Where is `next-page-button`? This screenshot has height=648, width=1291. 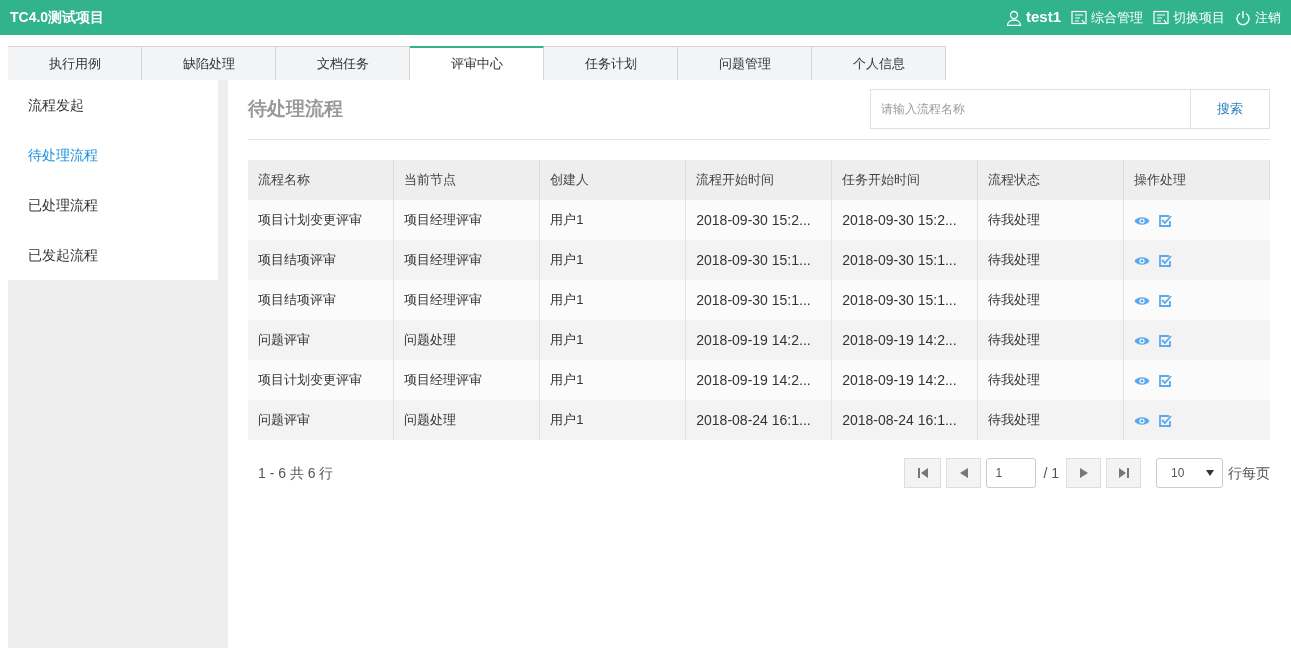
next-page-button is located at coordinates (1083, 473).